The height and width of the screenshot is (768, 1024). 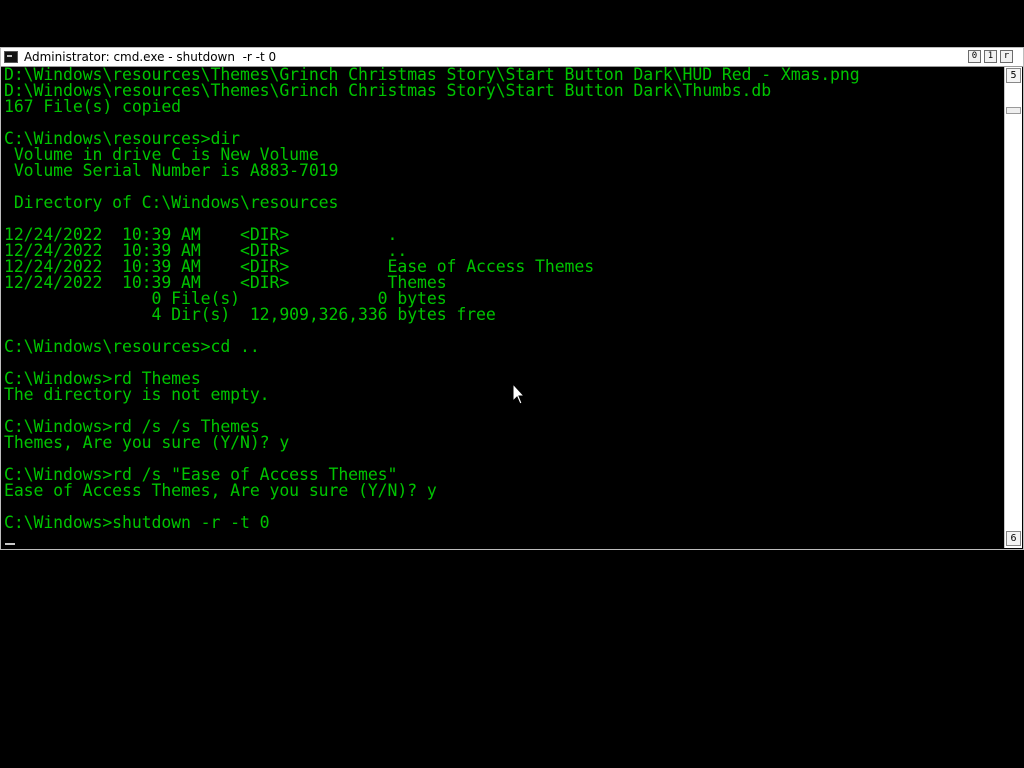 What do you see at coordinates (250, 314) in the screenshot?
I see `terminal-line: 4 Dir(s) 12,909,326,336 bytes free` at bounding box center [250, 314].